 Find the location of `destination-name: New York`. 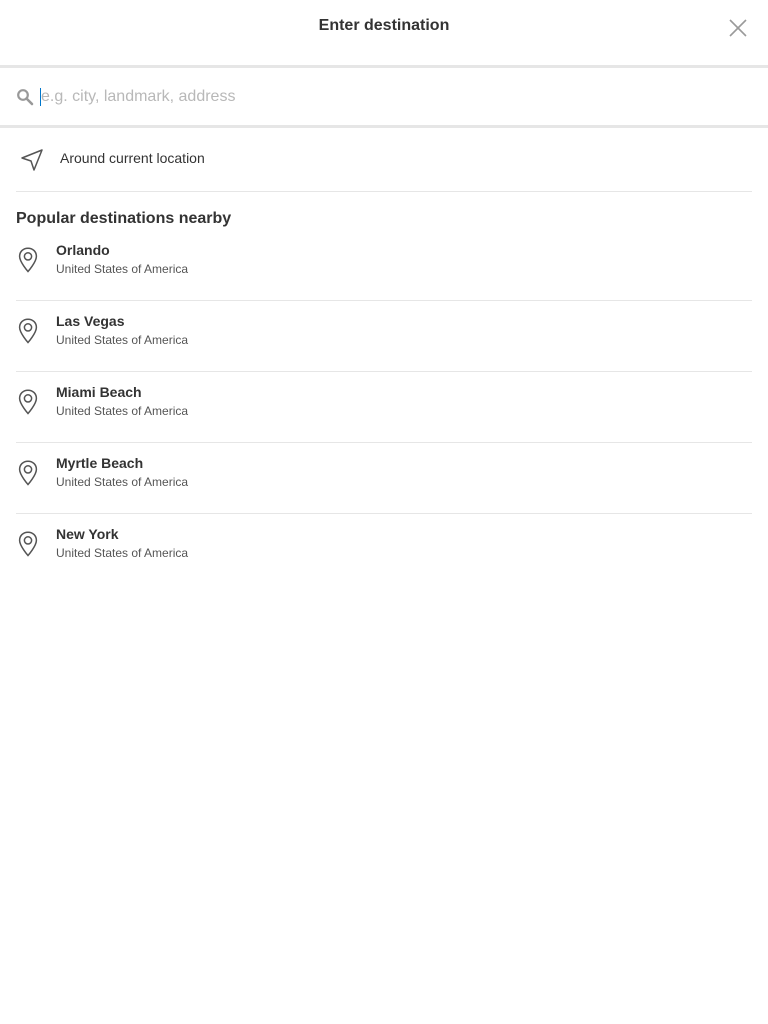

destination-name: New York is located at coordinates (87, 534).